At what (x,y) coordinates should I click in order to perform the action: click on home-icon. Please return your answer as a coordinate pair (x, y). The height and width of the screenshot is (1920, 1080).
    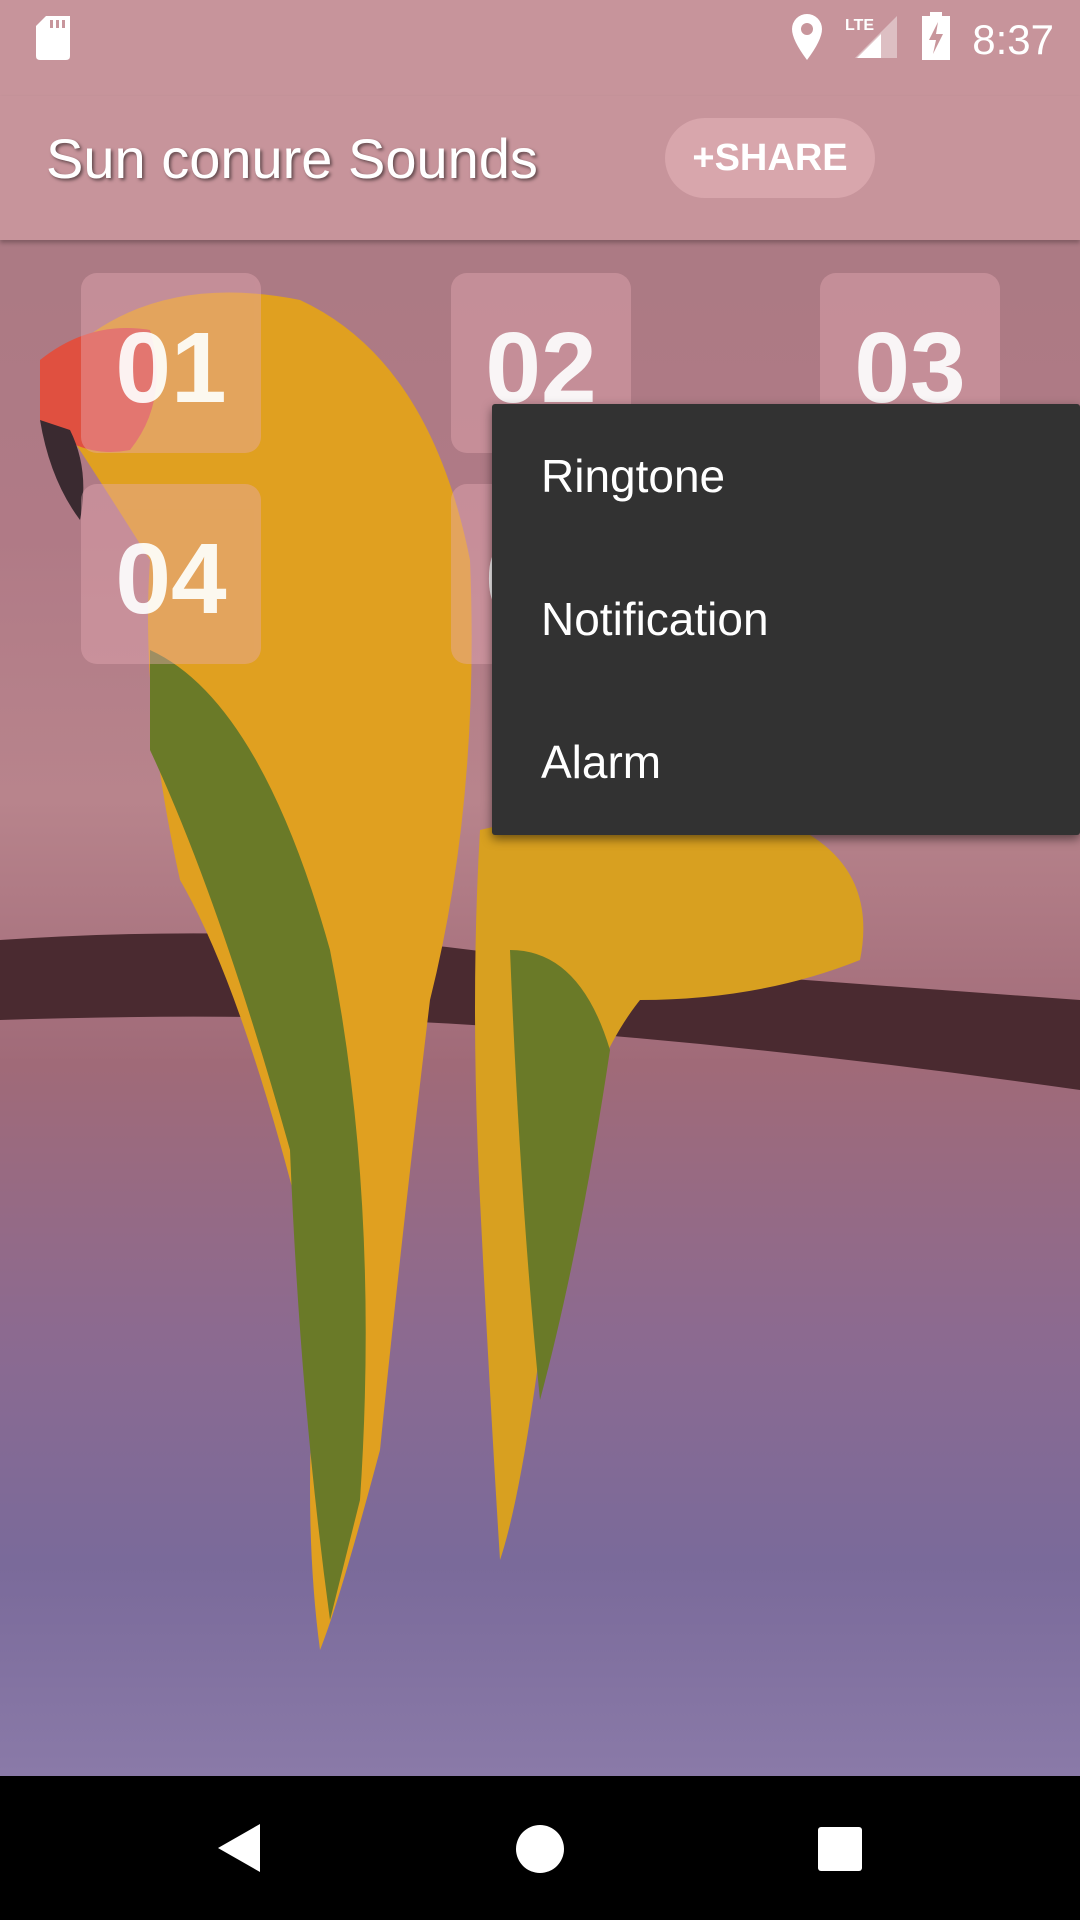
    Looking at the image, I should click on (540, 1849).